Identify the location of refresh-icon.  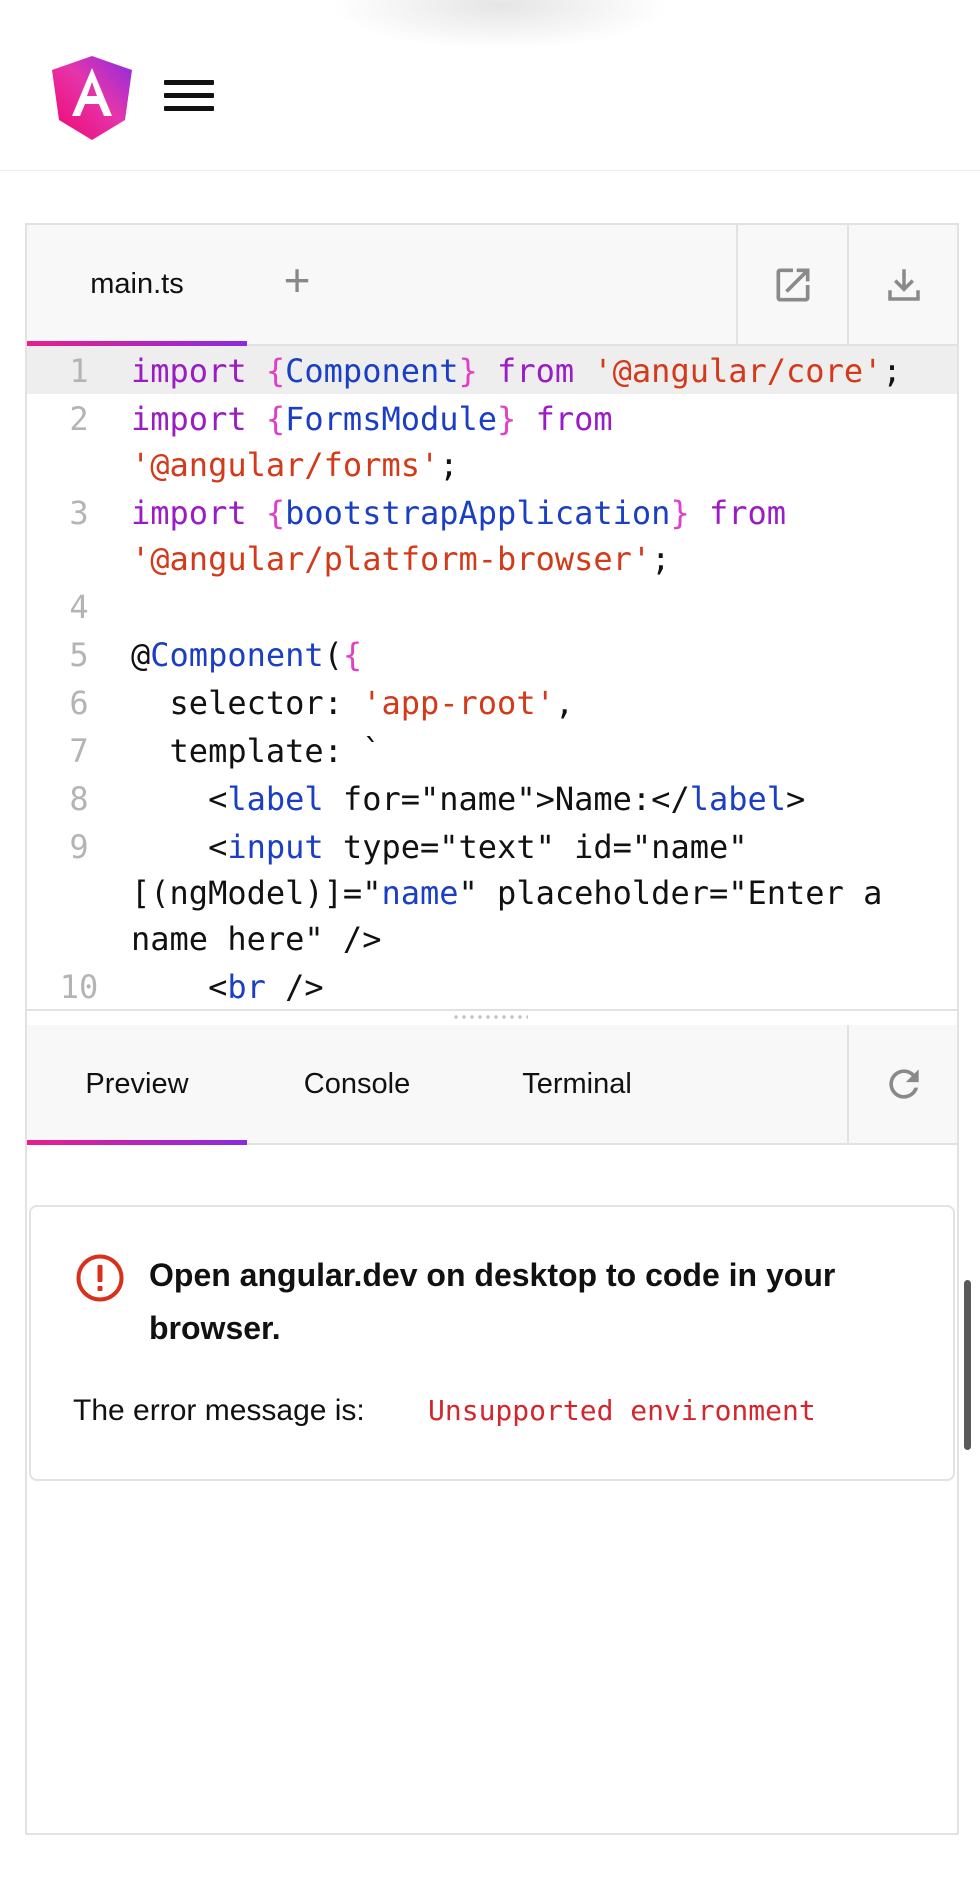
(904, 1084).